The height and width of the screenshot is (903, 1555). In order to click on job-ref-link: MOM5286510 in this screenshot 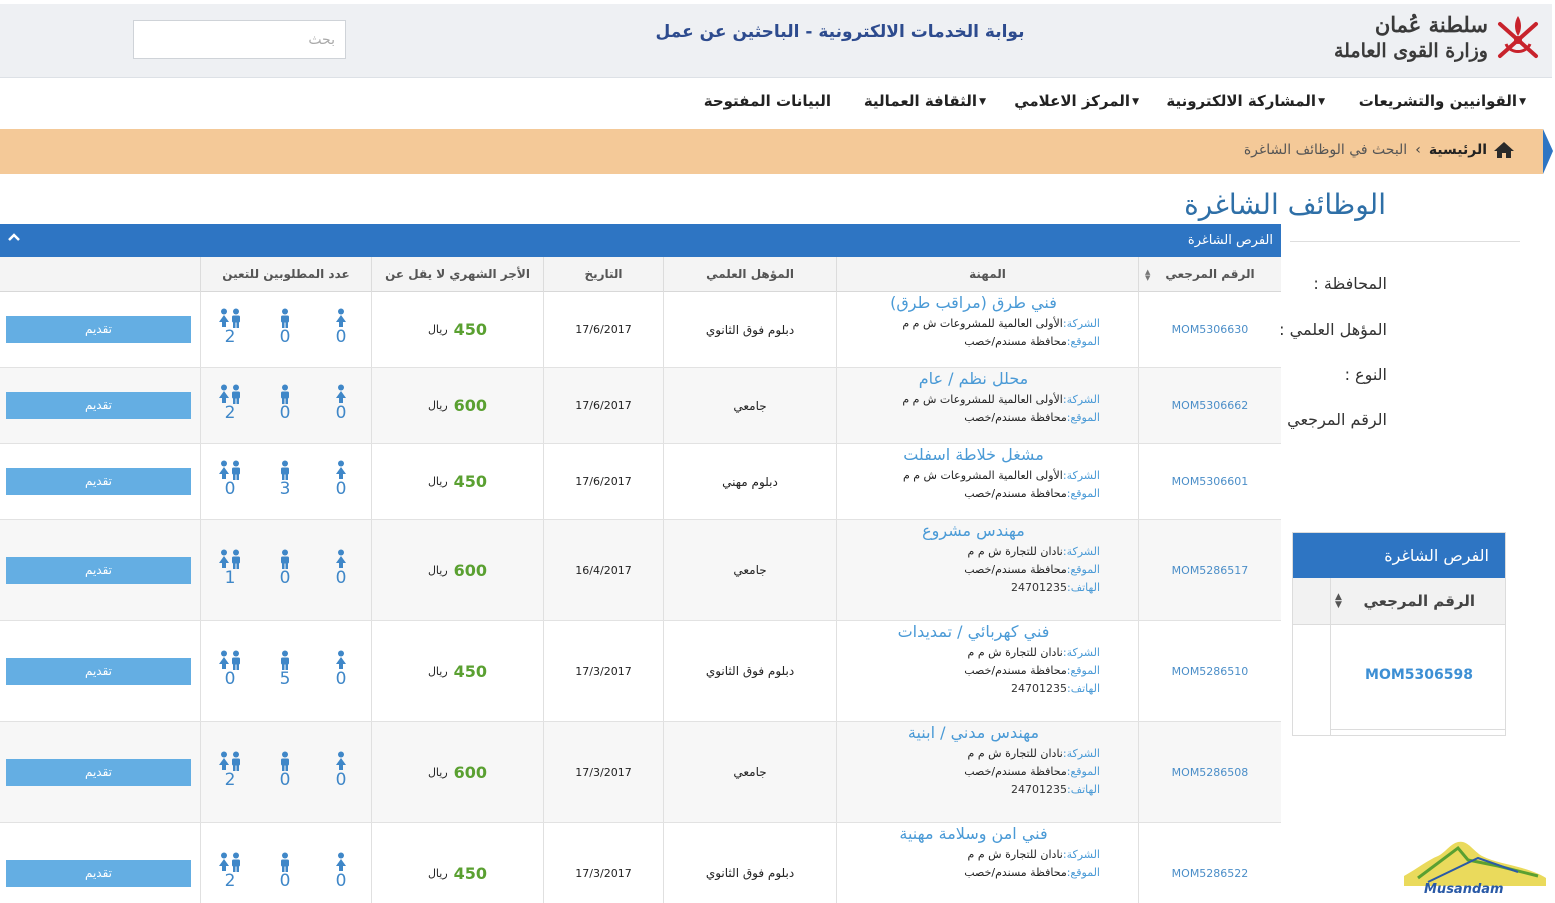, I will do `click(1210, 671)`.